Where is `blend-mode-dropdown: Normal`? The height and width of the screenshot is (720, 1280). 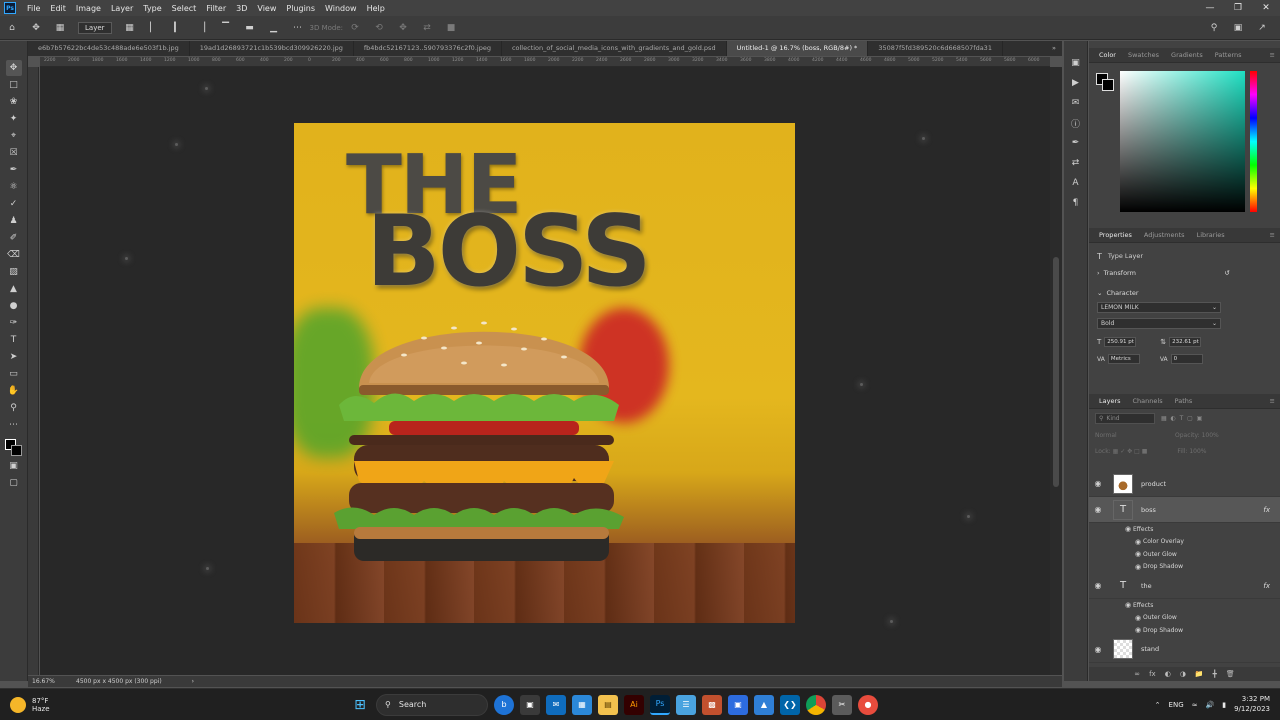 blend-mode-dropdown: Normal is located at coordinates (1135, 435).